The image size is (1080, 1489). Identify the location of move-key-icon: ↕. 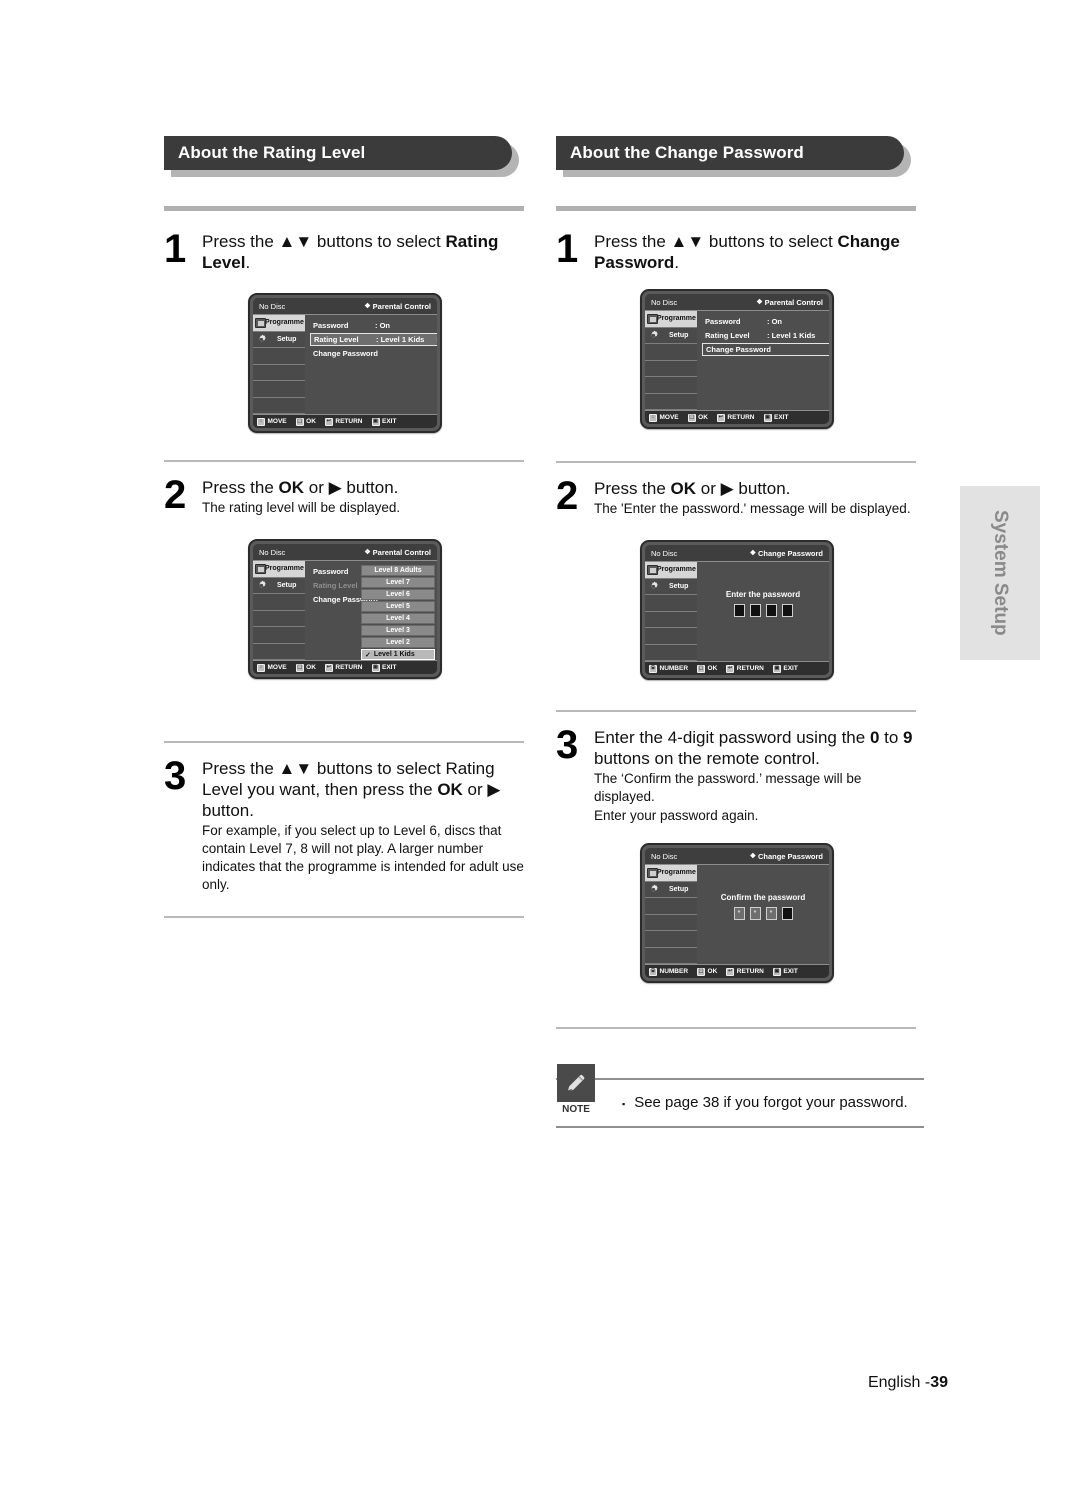
(261, 667).